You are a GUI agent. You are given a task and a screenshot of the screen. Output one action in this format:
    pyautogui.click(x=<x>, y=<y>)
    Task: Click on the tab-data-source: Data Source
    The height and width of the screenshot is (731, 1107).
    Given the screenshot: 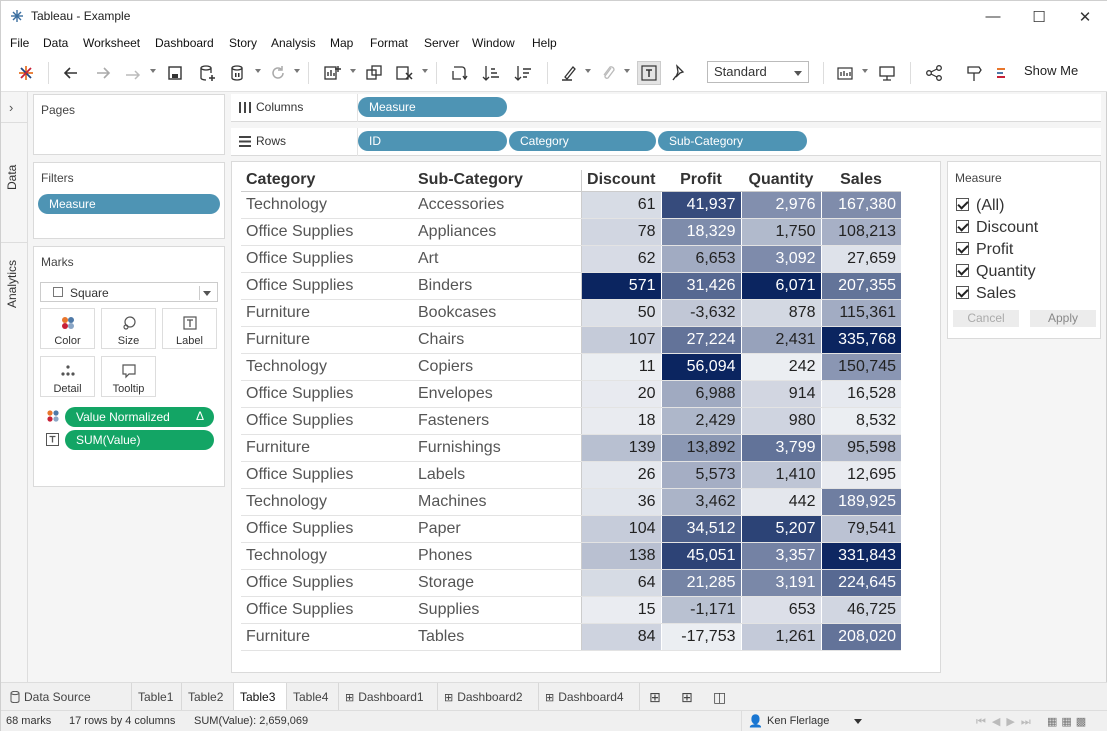 What is the action you would take?
    pyautogui.click(x=66, y=697)
    